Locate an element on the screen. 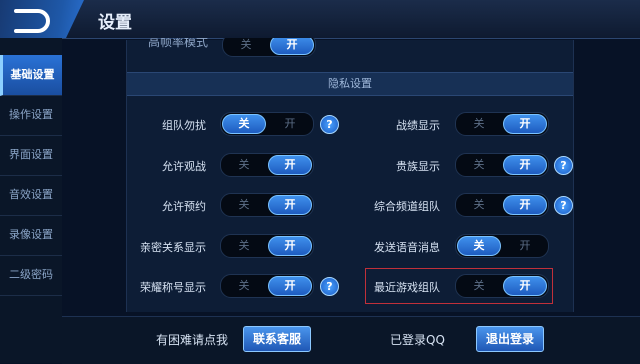  toggle-recent-game-team: 关 开 is located at coordinates (502, 286).